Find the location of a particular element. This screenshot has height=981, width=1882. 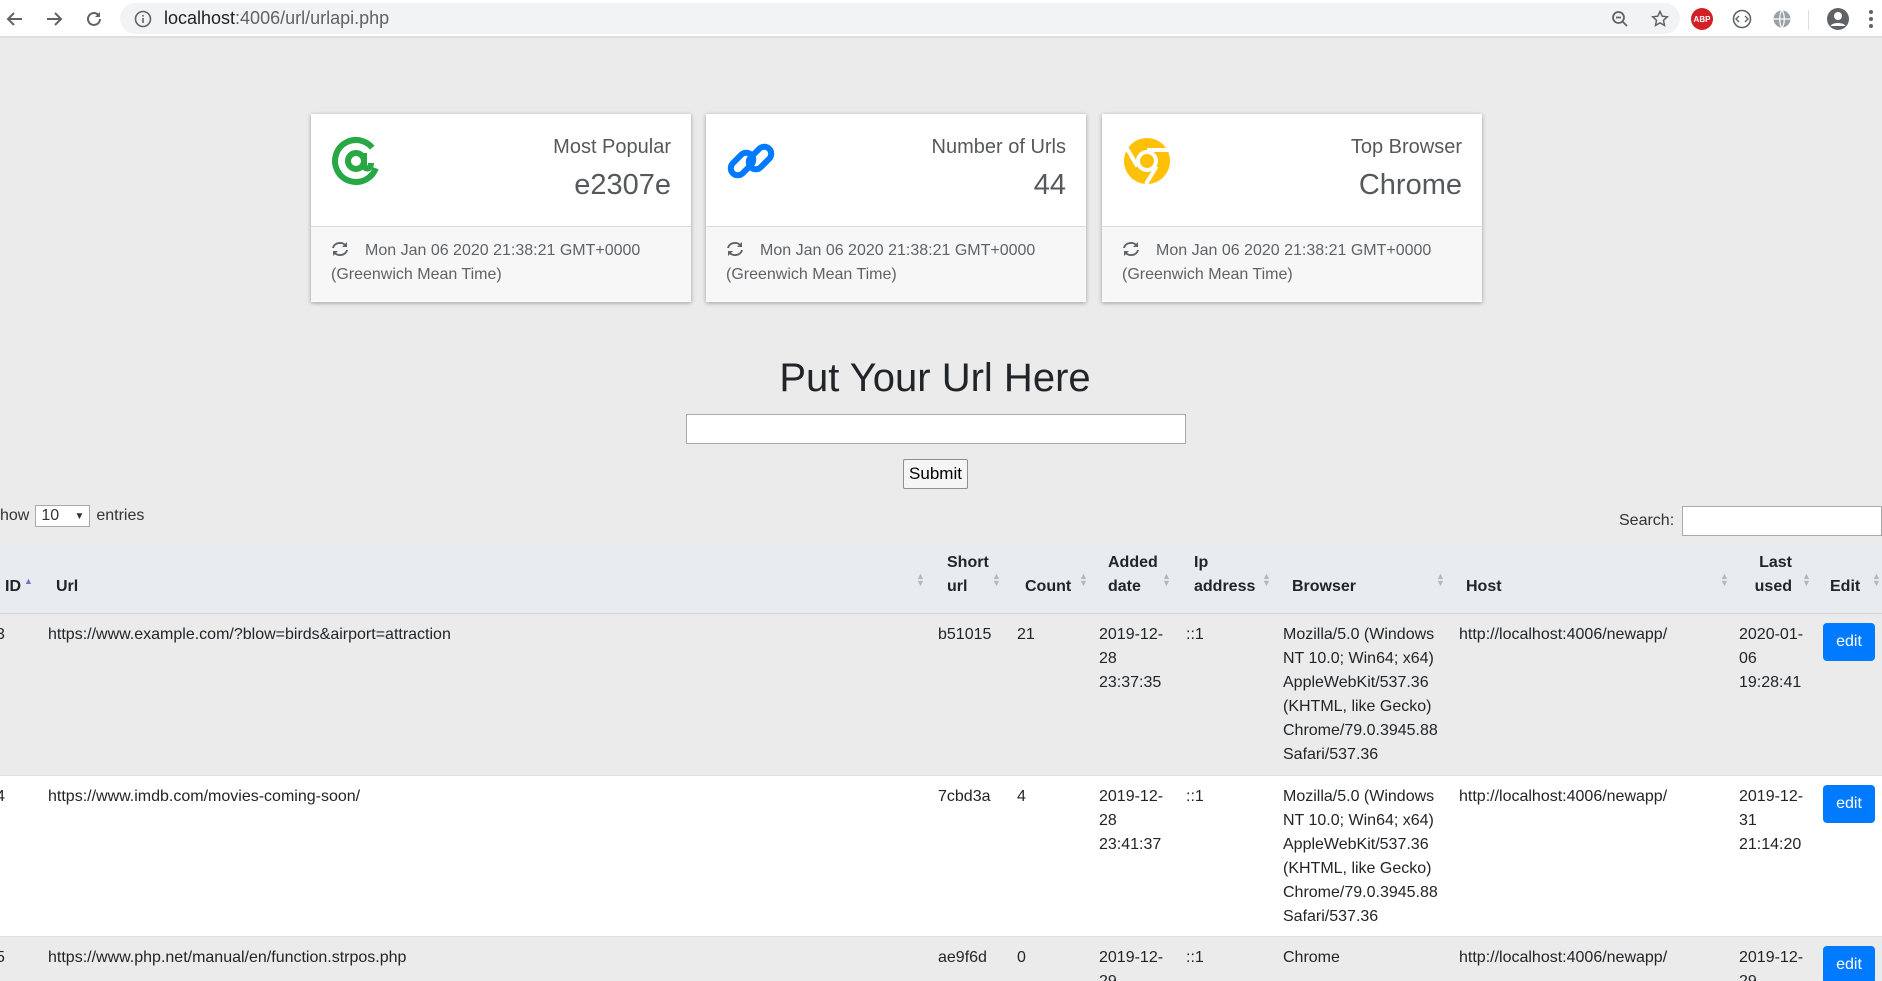

cell-added-date: 2019-12-28 23:41:37 is located at coordinates (1131, 820).